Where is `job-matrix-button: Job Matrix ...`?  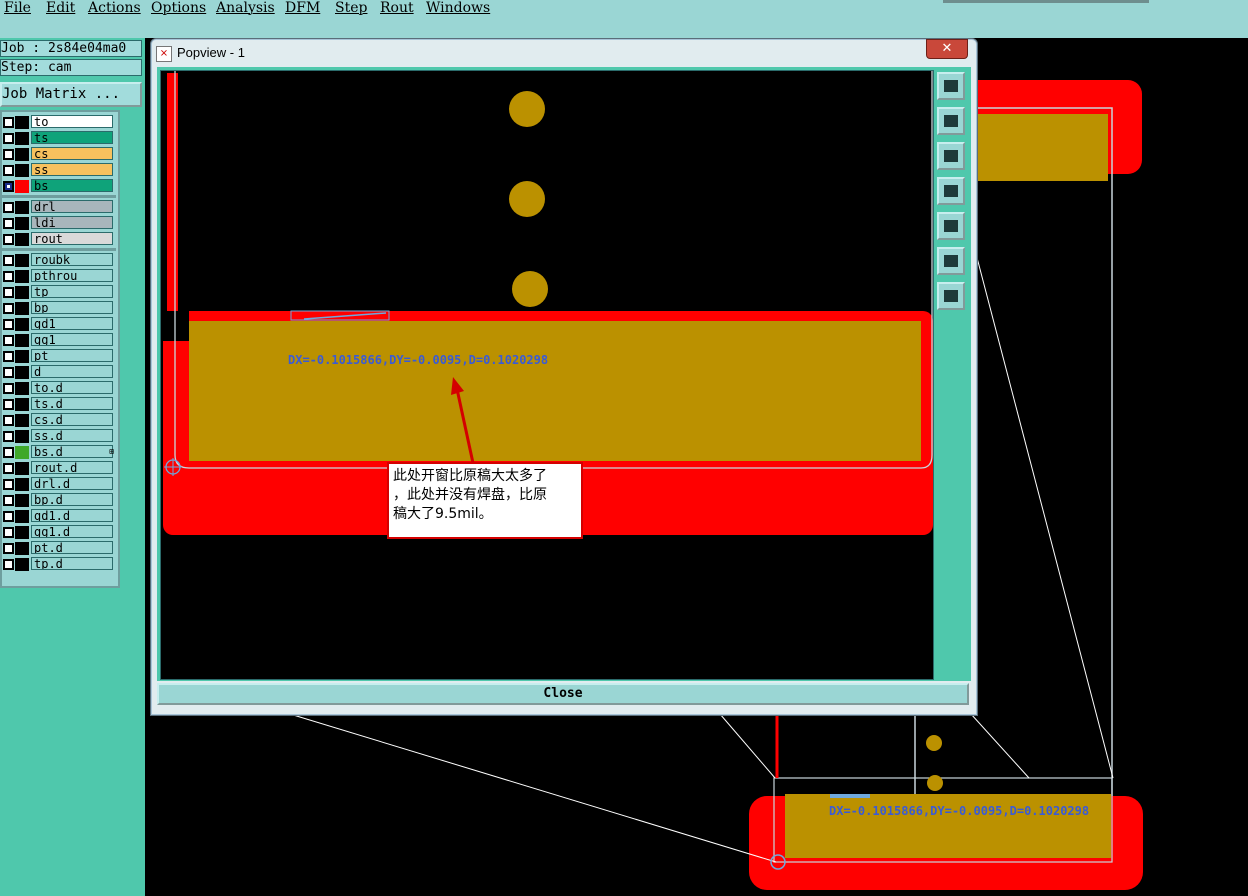
job-matrix-button: Job Matrix ... is located at coordinates (71, 94).